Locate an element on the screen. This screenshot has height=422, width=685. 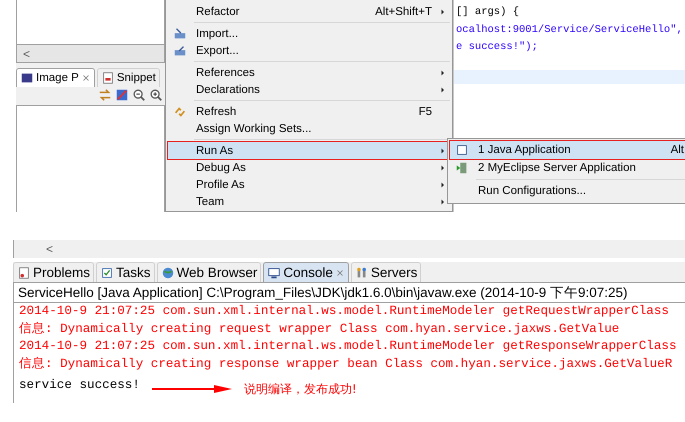
menu-item: Run As is located at coordinates (309, 150).